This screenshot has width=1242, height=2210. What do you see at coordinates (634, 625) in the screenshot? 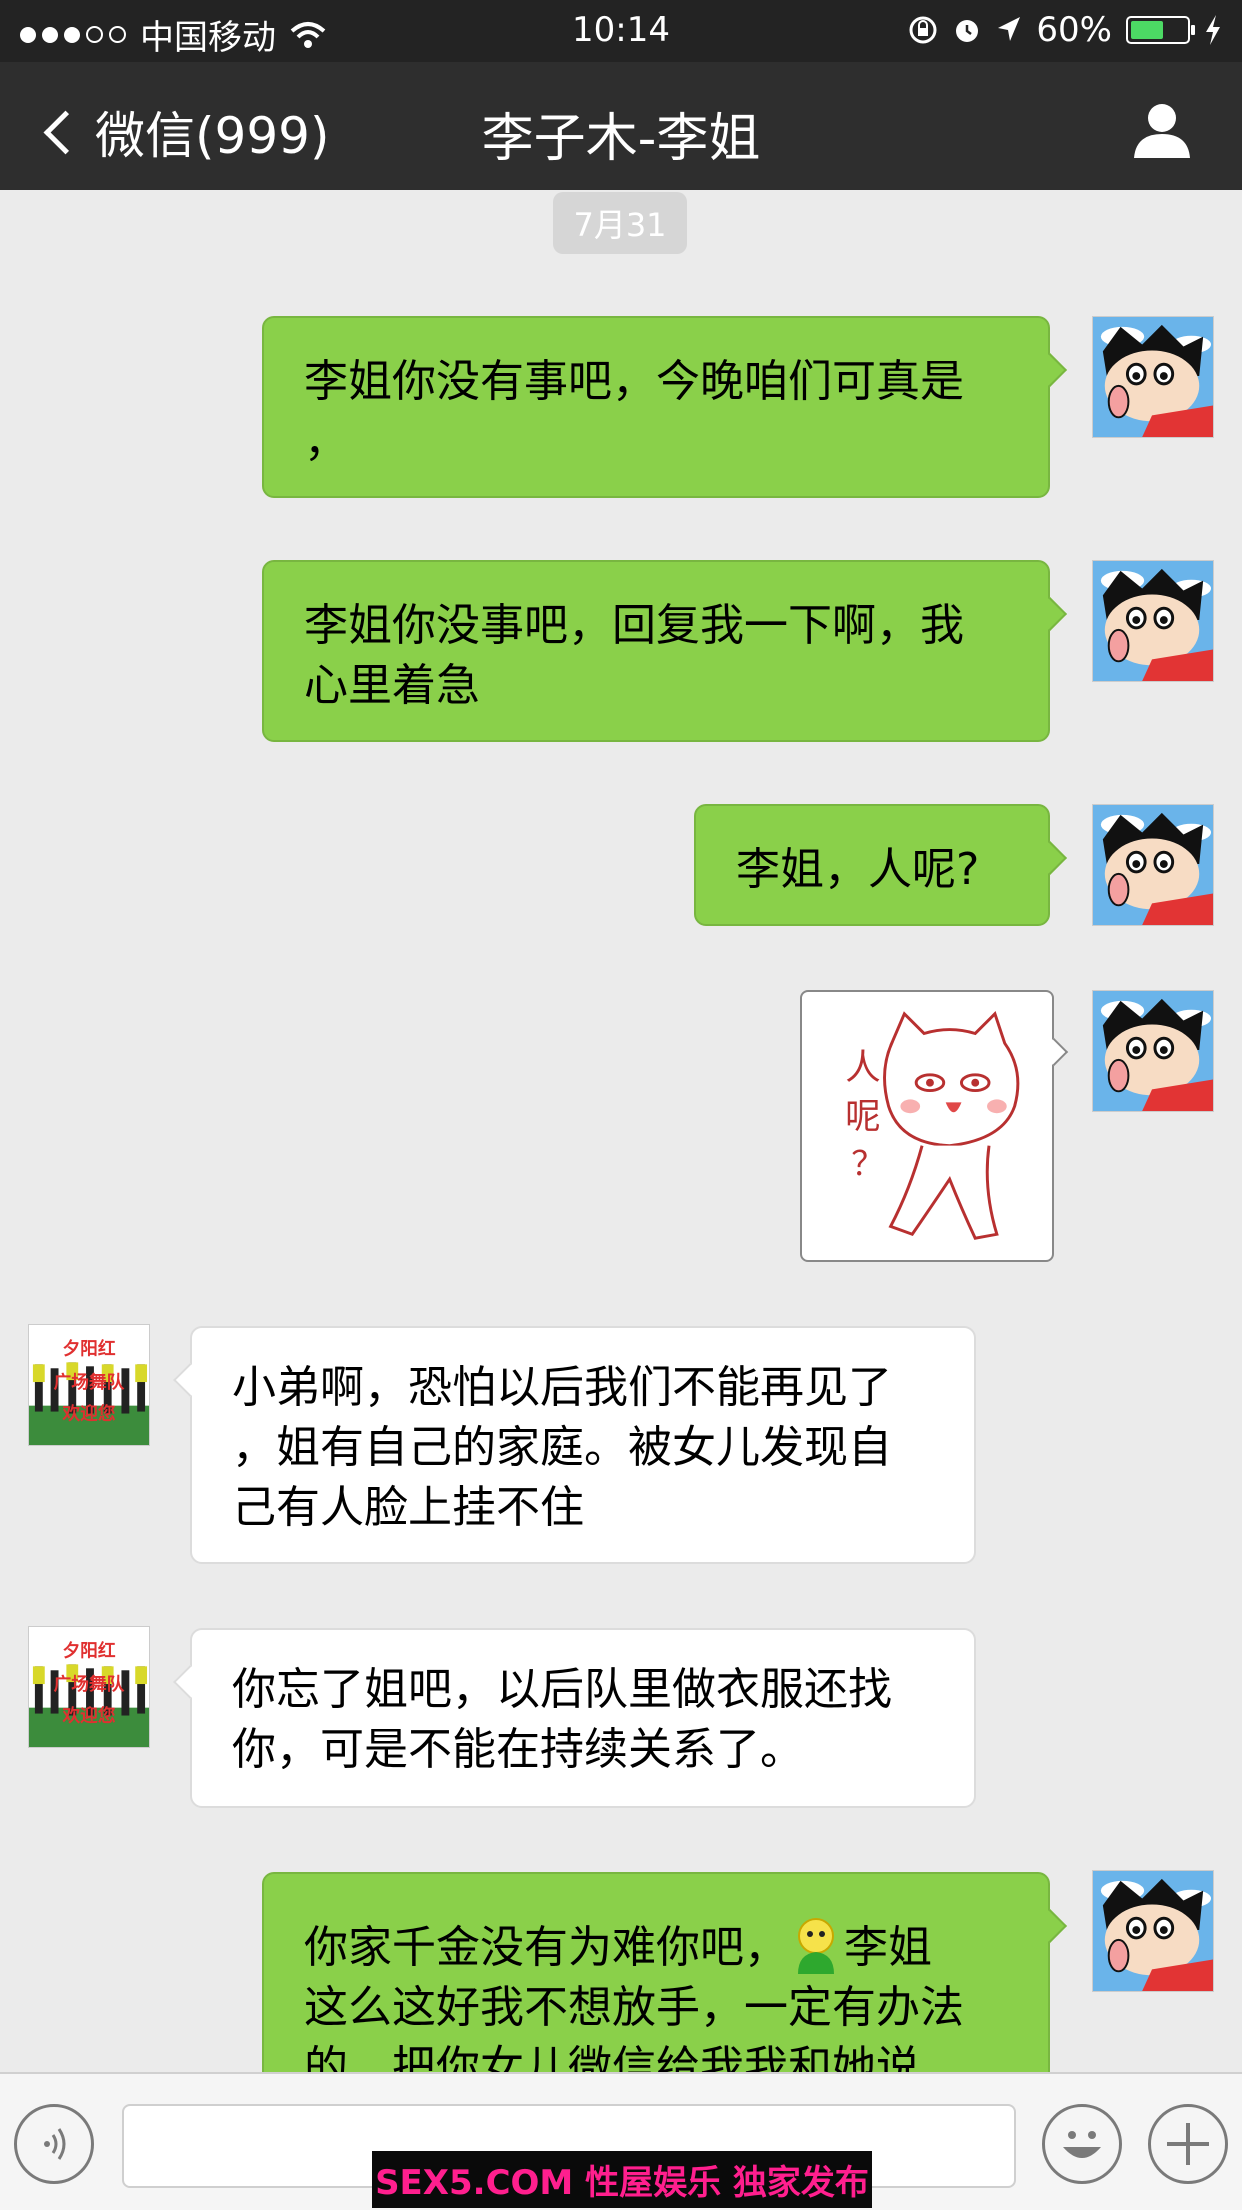
I see `message-text: 李姐你没事吧，回复我一下啊，我` at bounding box center [634, 625].